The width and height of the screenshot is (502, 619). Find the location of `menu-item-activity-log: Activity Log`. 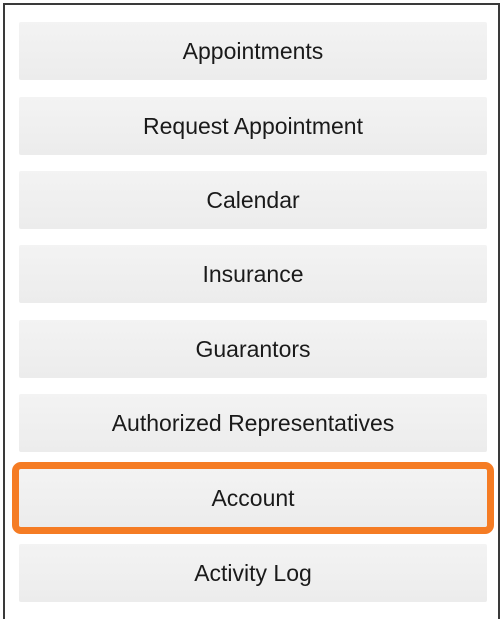

menu-item-activity-log: Activity Log is located at coordinates (253, 573).